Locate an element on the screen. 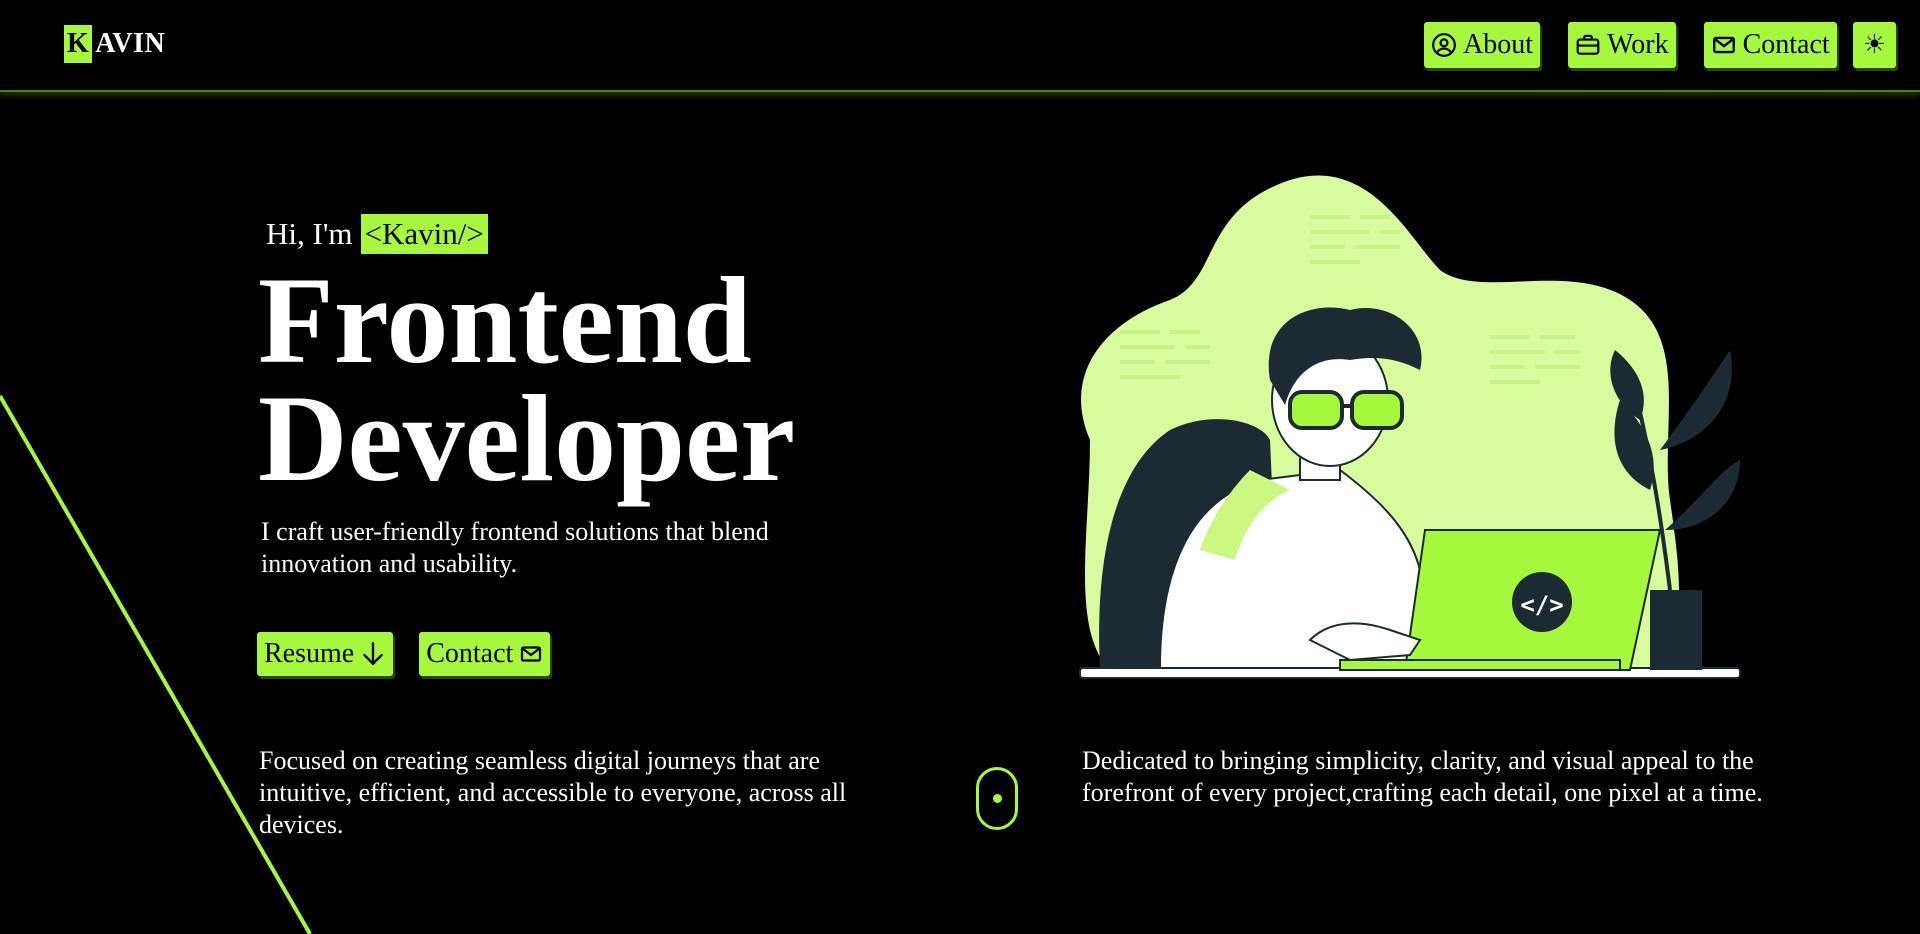  nav-contact-button: Contact is located at coordinates (1770, 45).